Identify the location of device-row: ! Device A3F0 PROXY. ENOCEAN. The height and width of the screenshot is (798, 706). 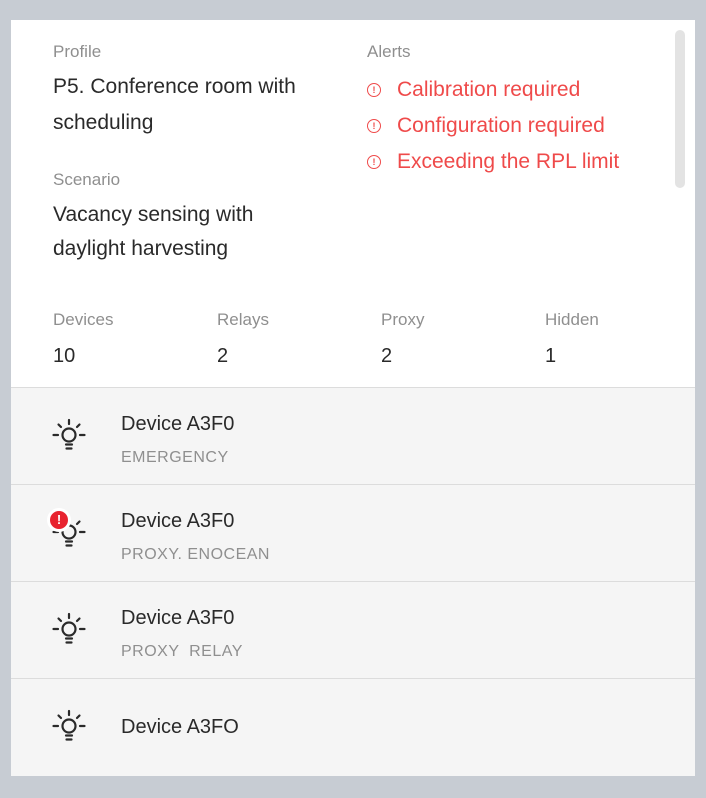
(353, 533).